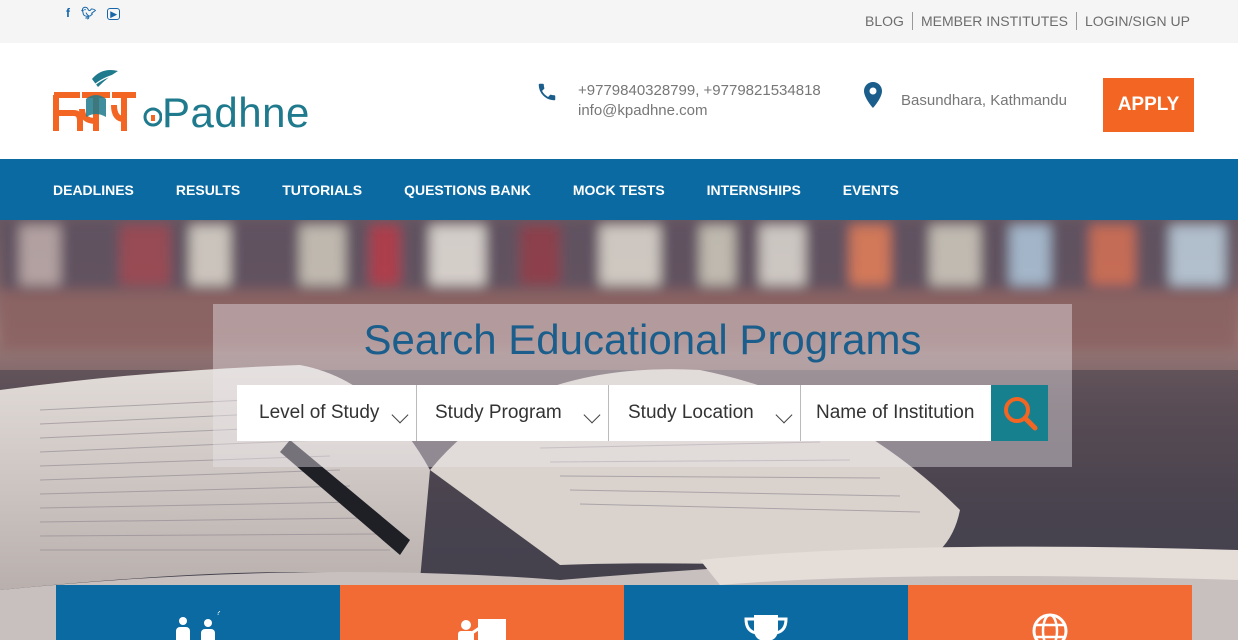  I want to click on trophy-icon, so click(766, 627).